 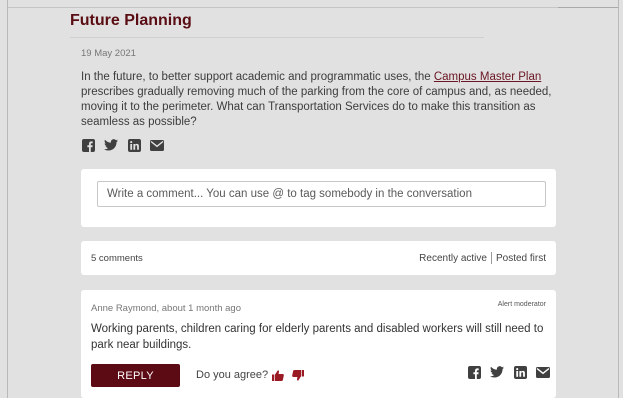 I want to click on comment-share-row, so click(x=508, y=372).